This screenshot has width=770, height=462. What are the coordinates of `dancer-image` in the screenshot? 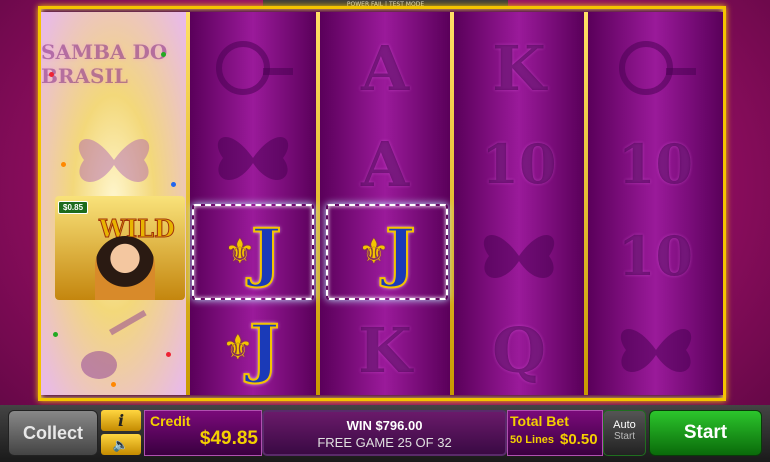 It's located at (125, 268).